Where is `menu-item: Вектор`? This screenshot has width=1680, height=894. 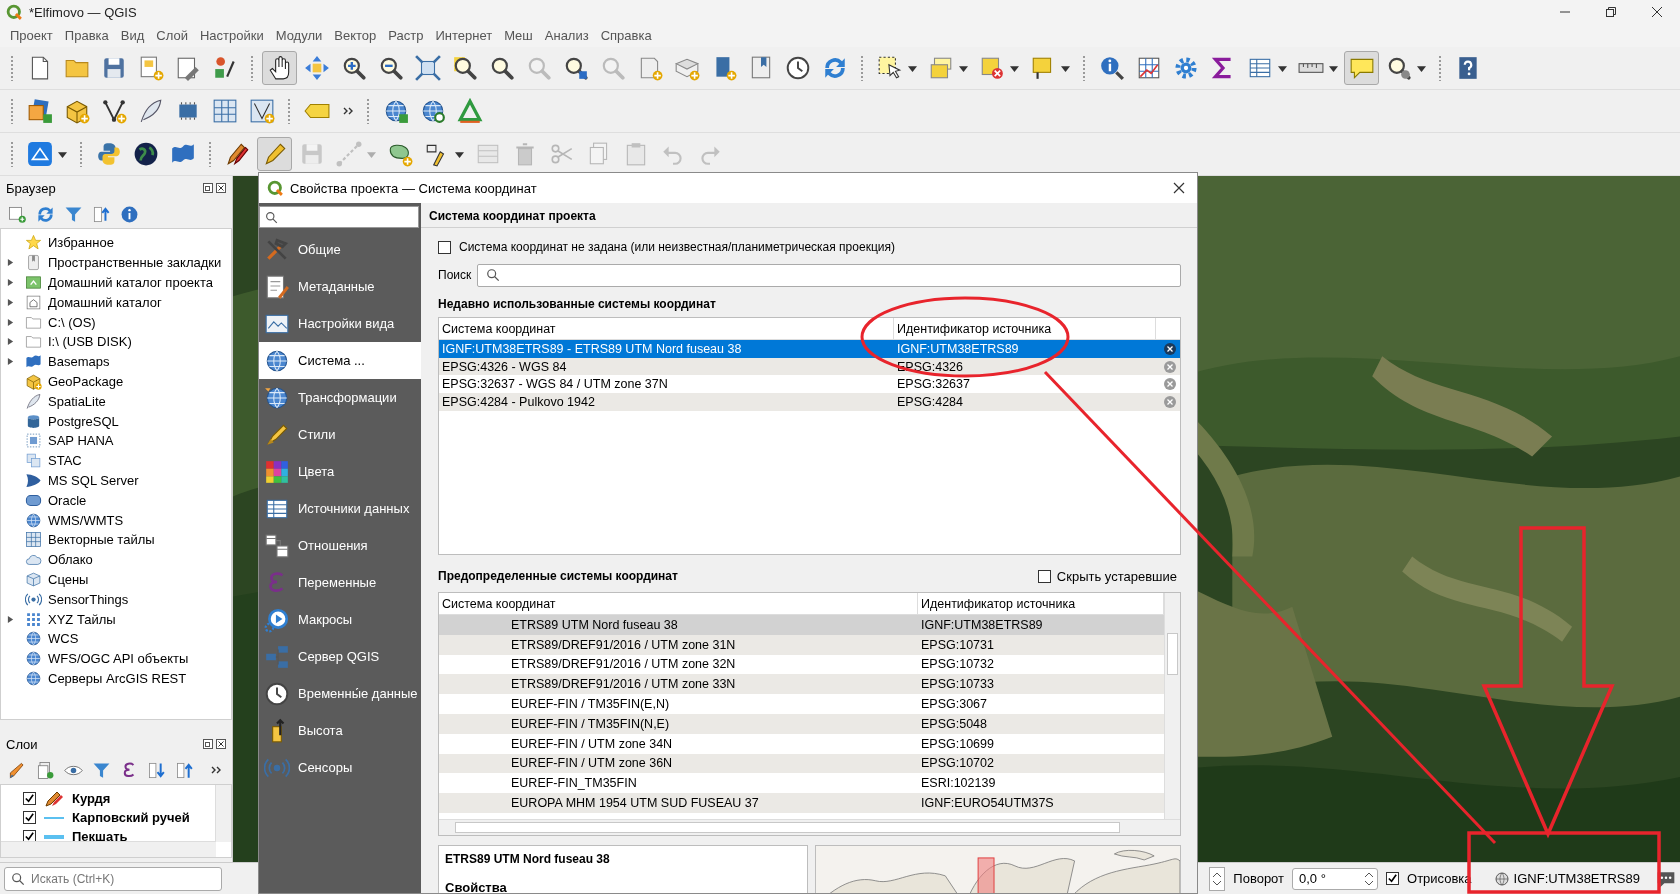
menu-item: Вектор is located at coordinates (355, 35).